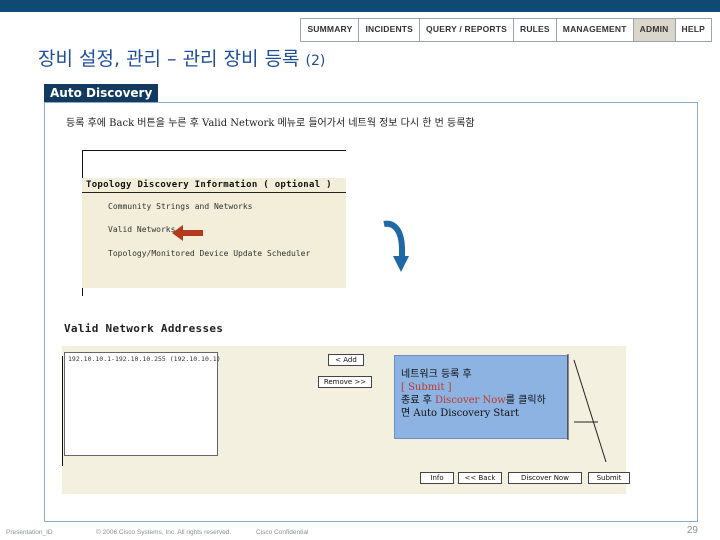  Describe the element at coordinates (282, 532) in the screenshot. I see `footer-confidential: Cisco Confidential` at that location.